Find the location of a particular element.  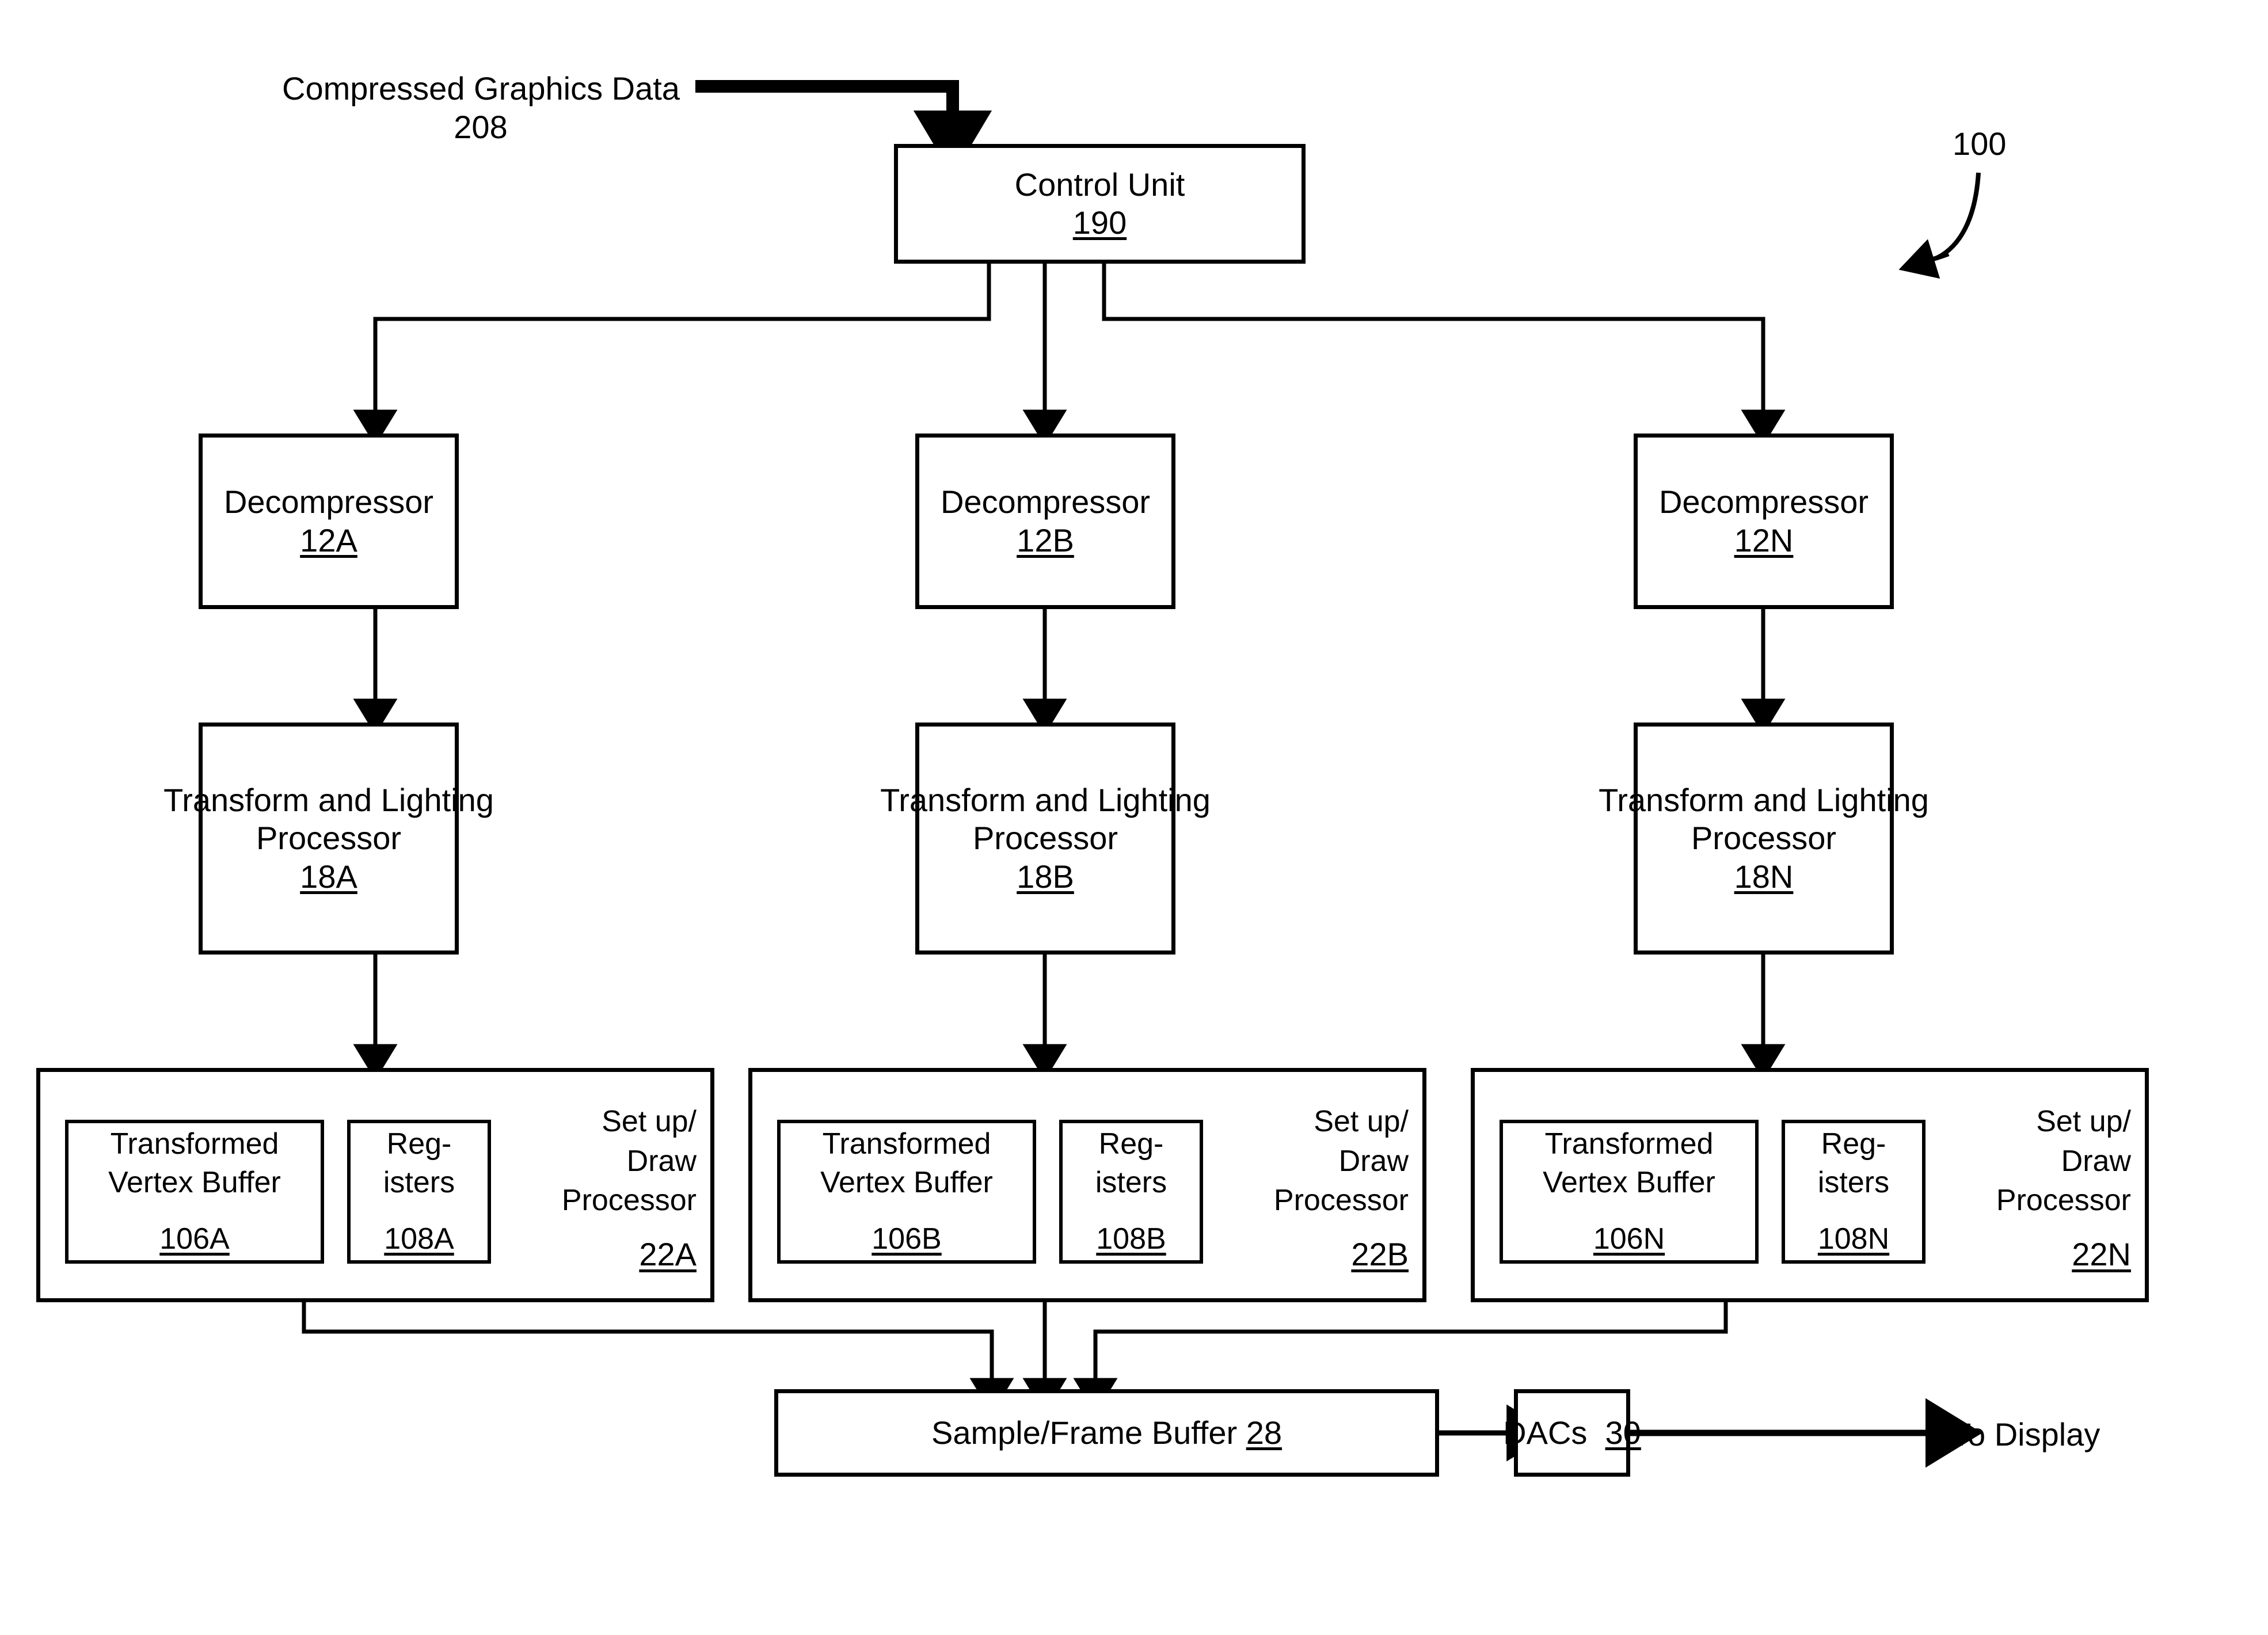

input-label: Compressed Graphics Data 208 is located at coordinates (481, 107).